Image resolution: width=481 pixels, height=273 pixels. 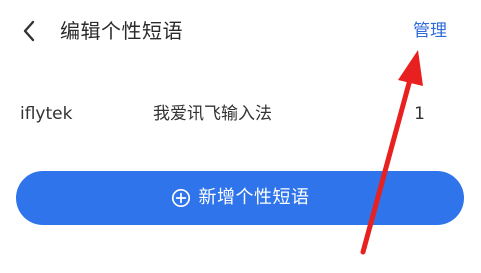 I want to click on plus-circle-icon, so click(x=180, y=198).